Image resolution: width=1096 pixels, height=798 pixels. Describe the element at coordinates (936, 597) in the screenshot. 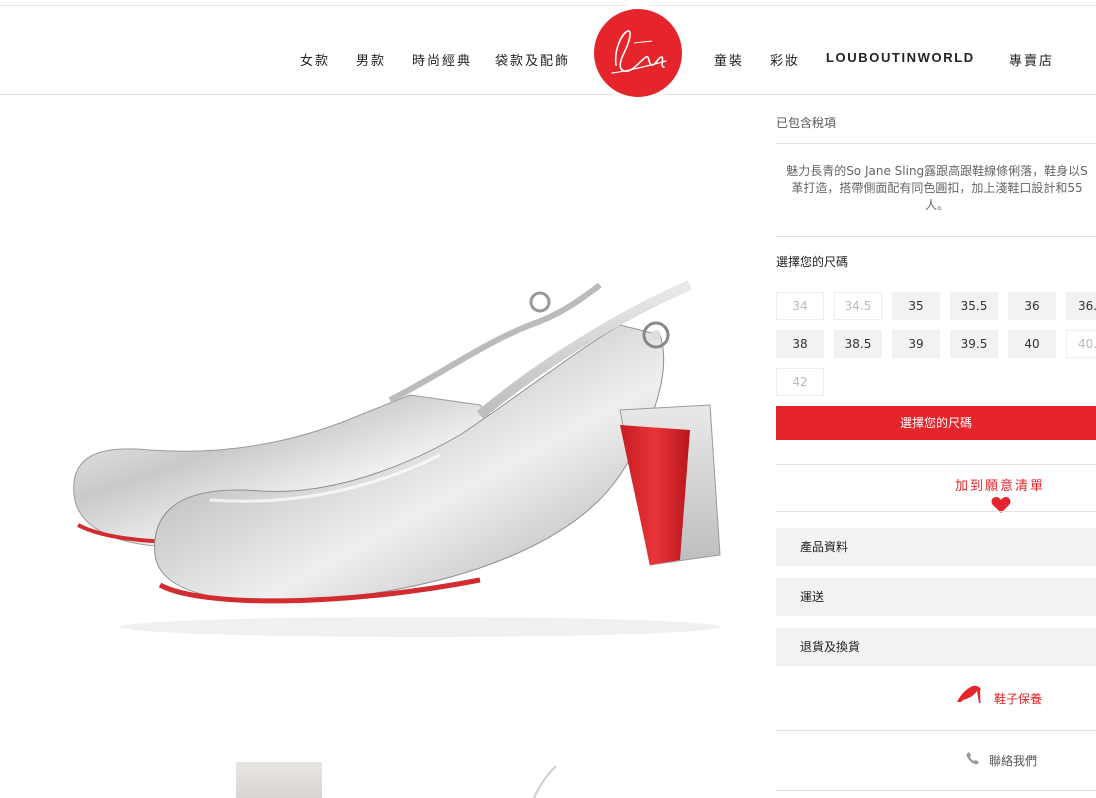

I see `accordion-shipping: 運送` at that location.